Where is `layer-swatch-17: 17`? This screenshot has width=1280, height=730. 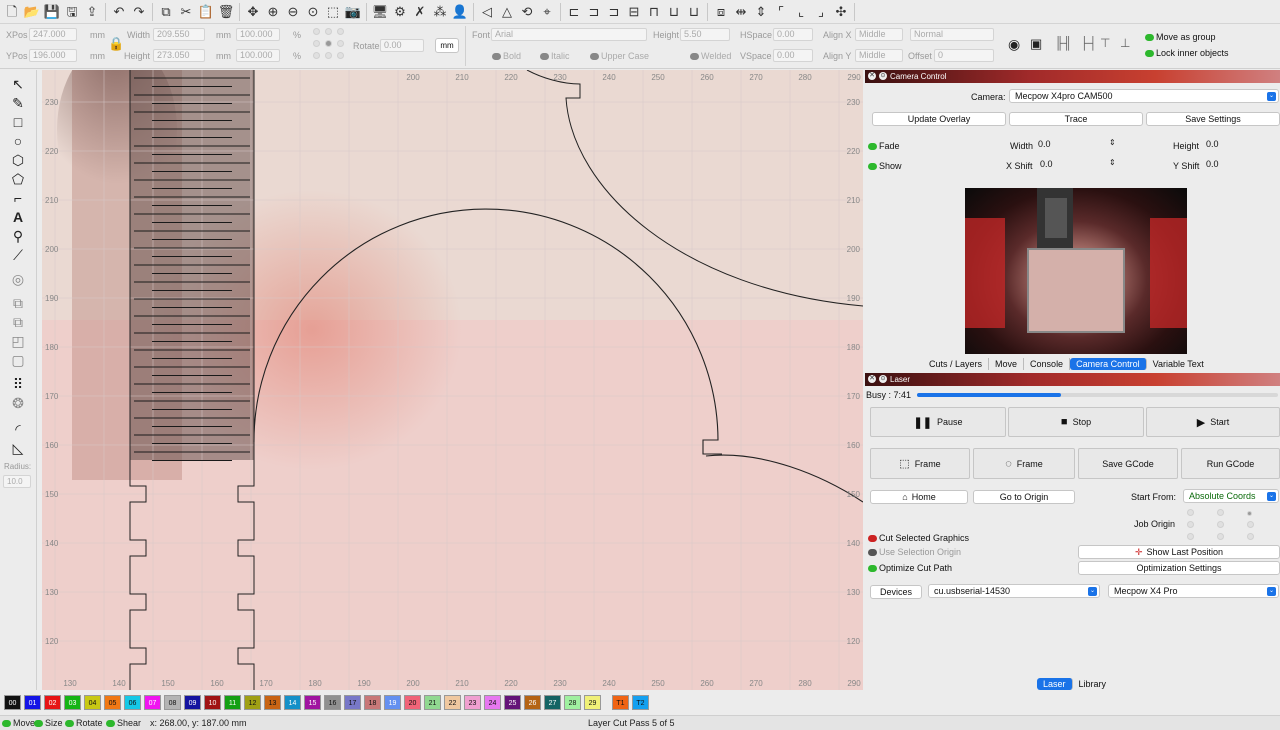 layer-swatch-17: 17 is located at coordinates (352, 702).